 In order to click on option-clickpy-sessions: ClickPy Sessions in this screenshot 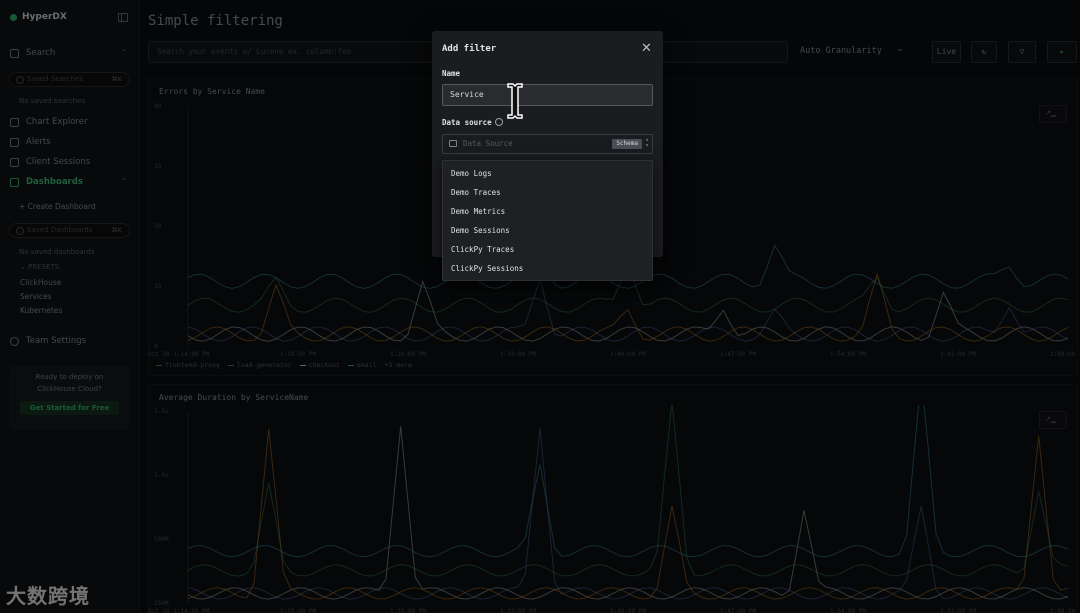, I will do `click(487, 268)`.